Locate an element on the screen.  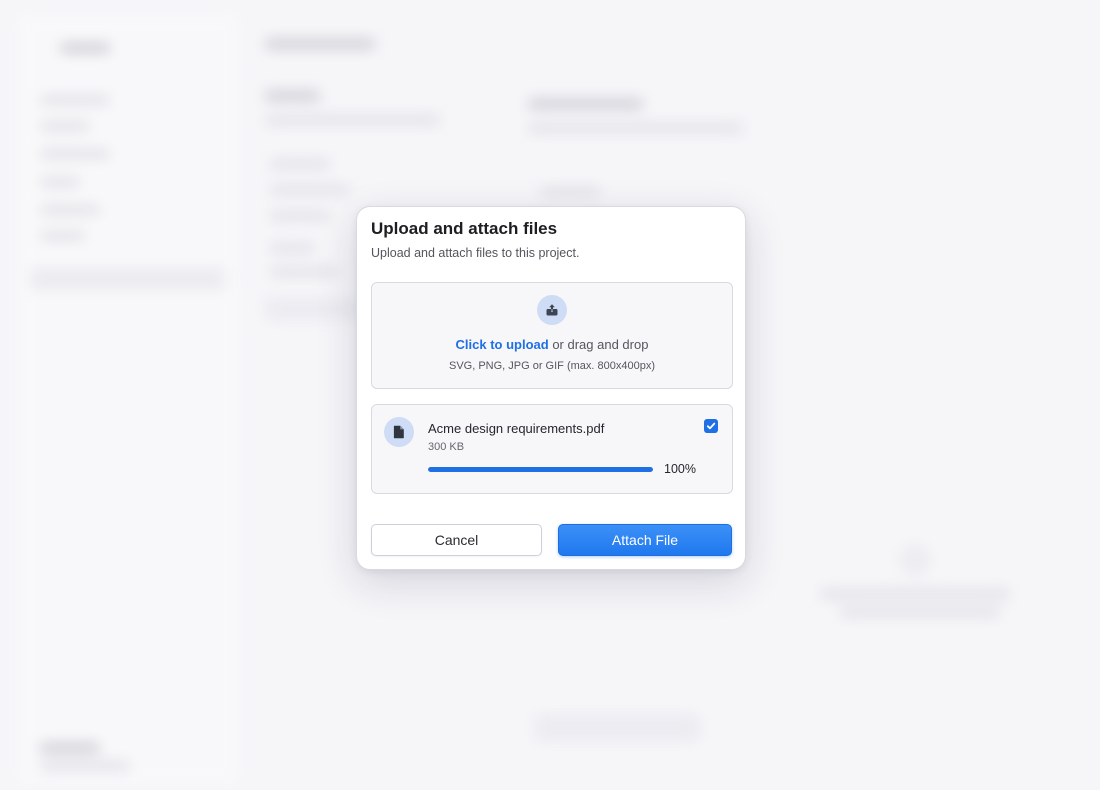
upload-icon is located at coordinates (552, 310).